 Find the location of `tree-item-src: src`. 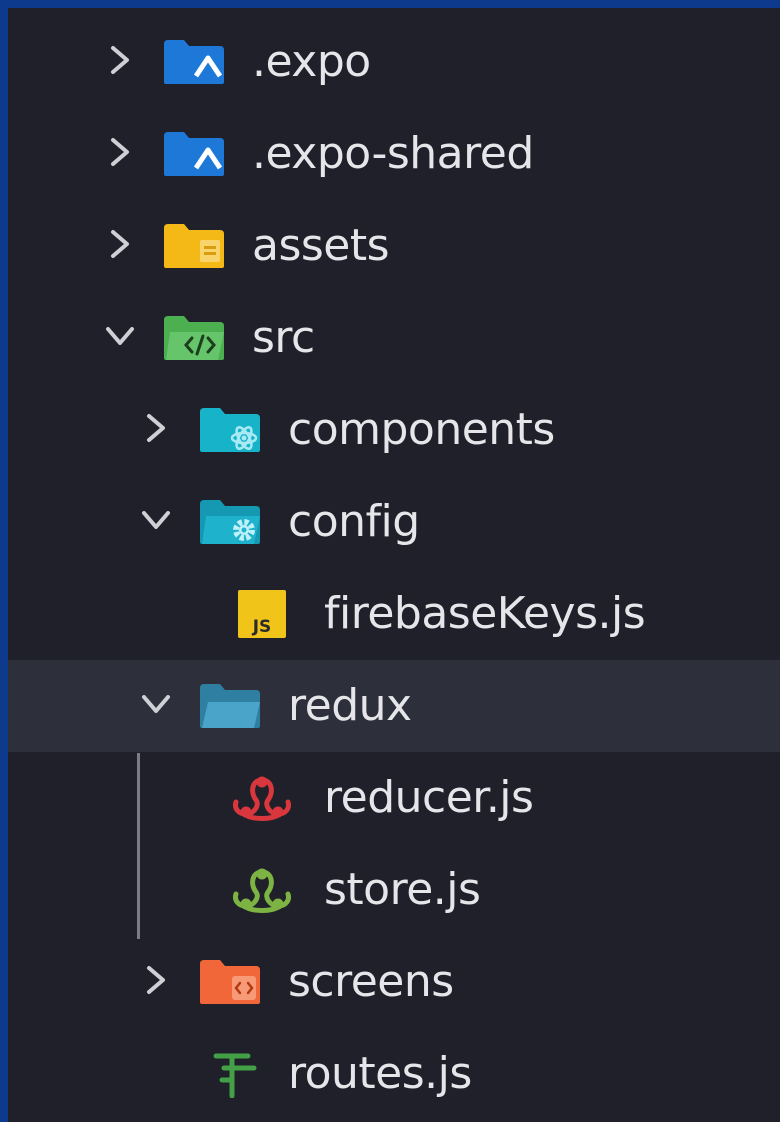

tree-item-src: src is located at coordinates (394, 338).